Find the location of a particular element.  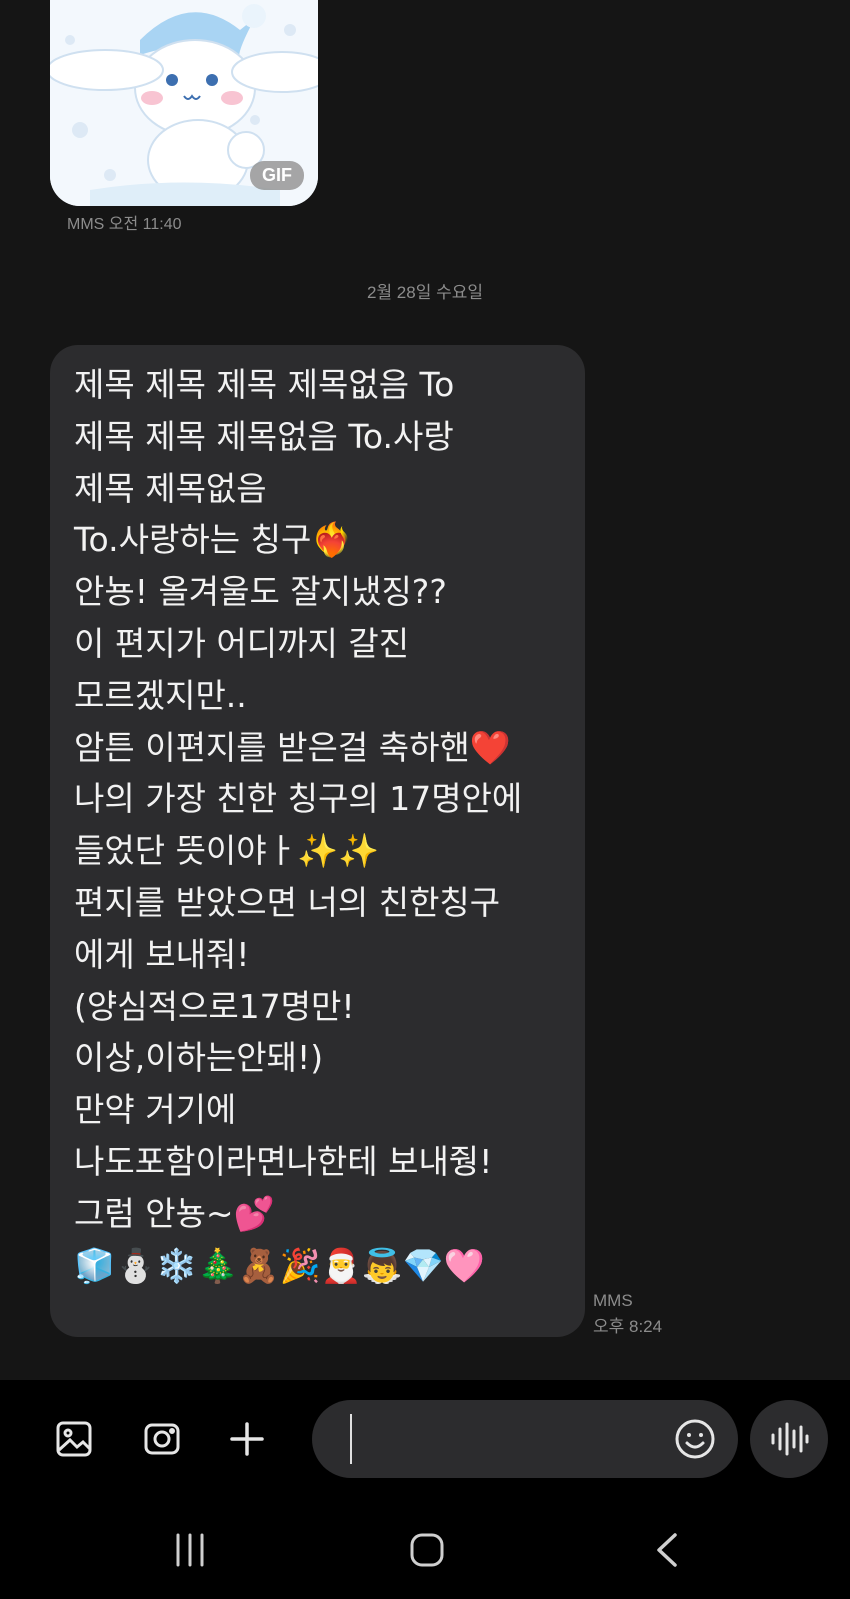

message-meta: MMS 오후 8:24 is located at coordinates (627, 1314).